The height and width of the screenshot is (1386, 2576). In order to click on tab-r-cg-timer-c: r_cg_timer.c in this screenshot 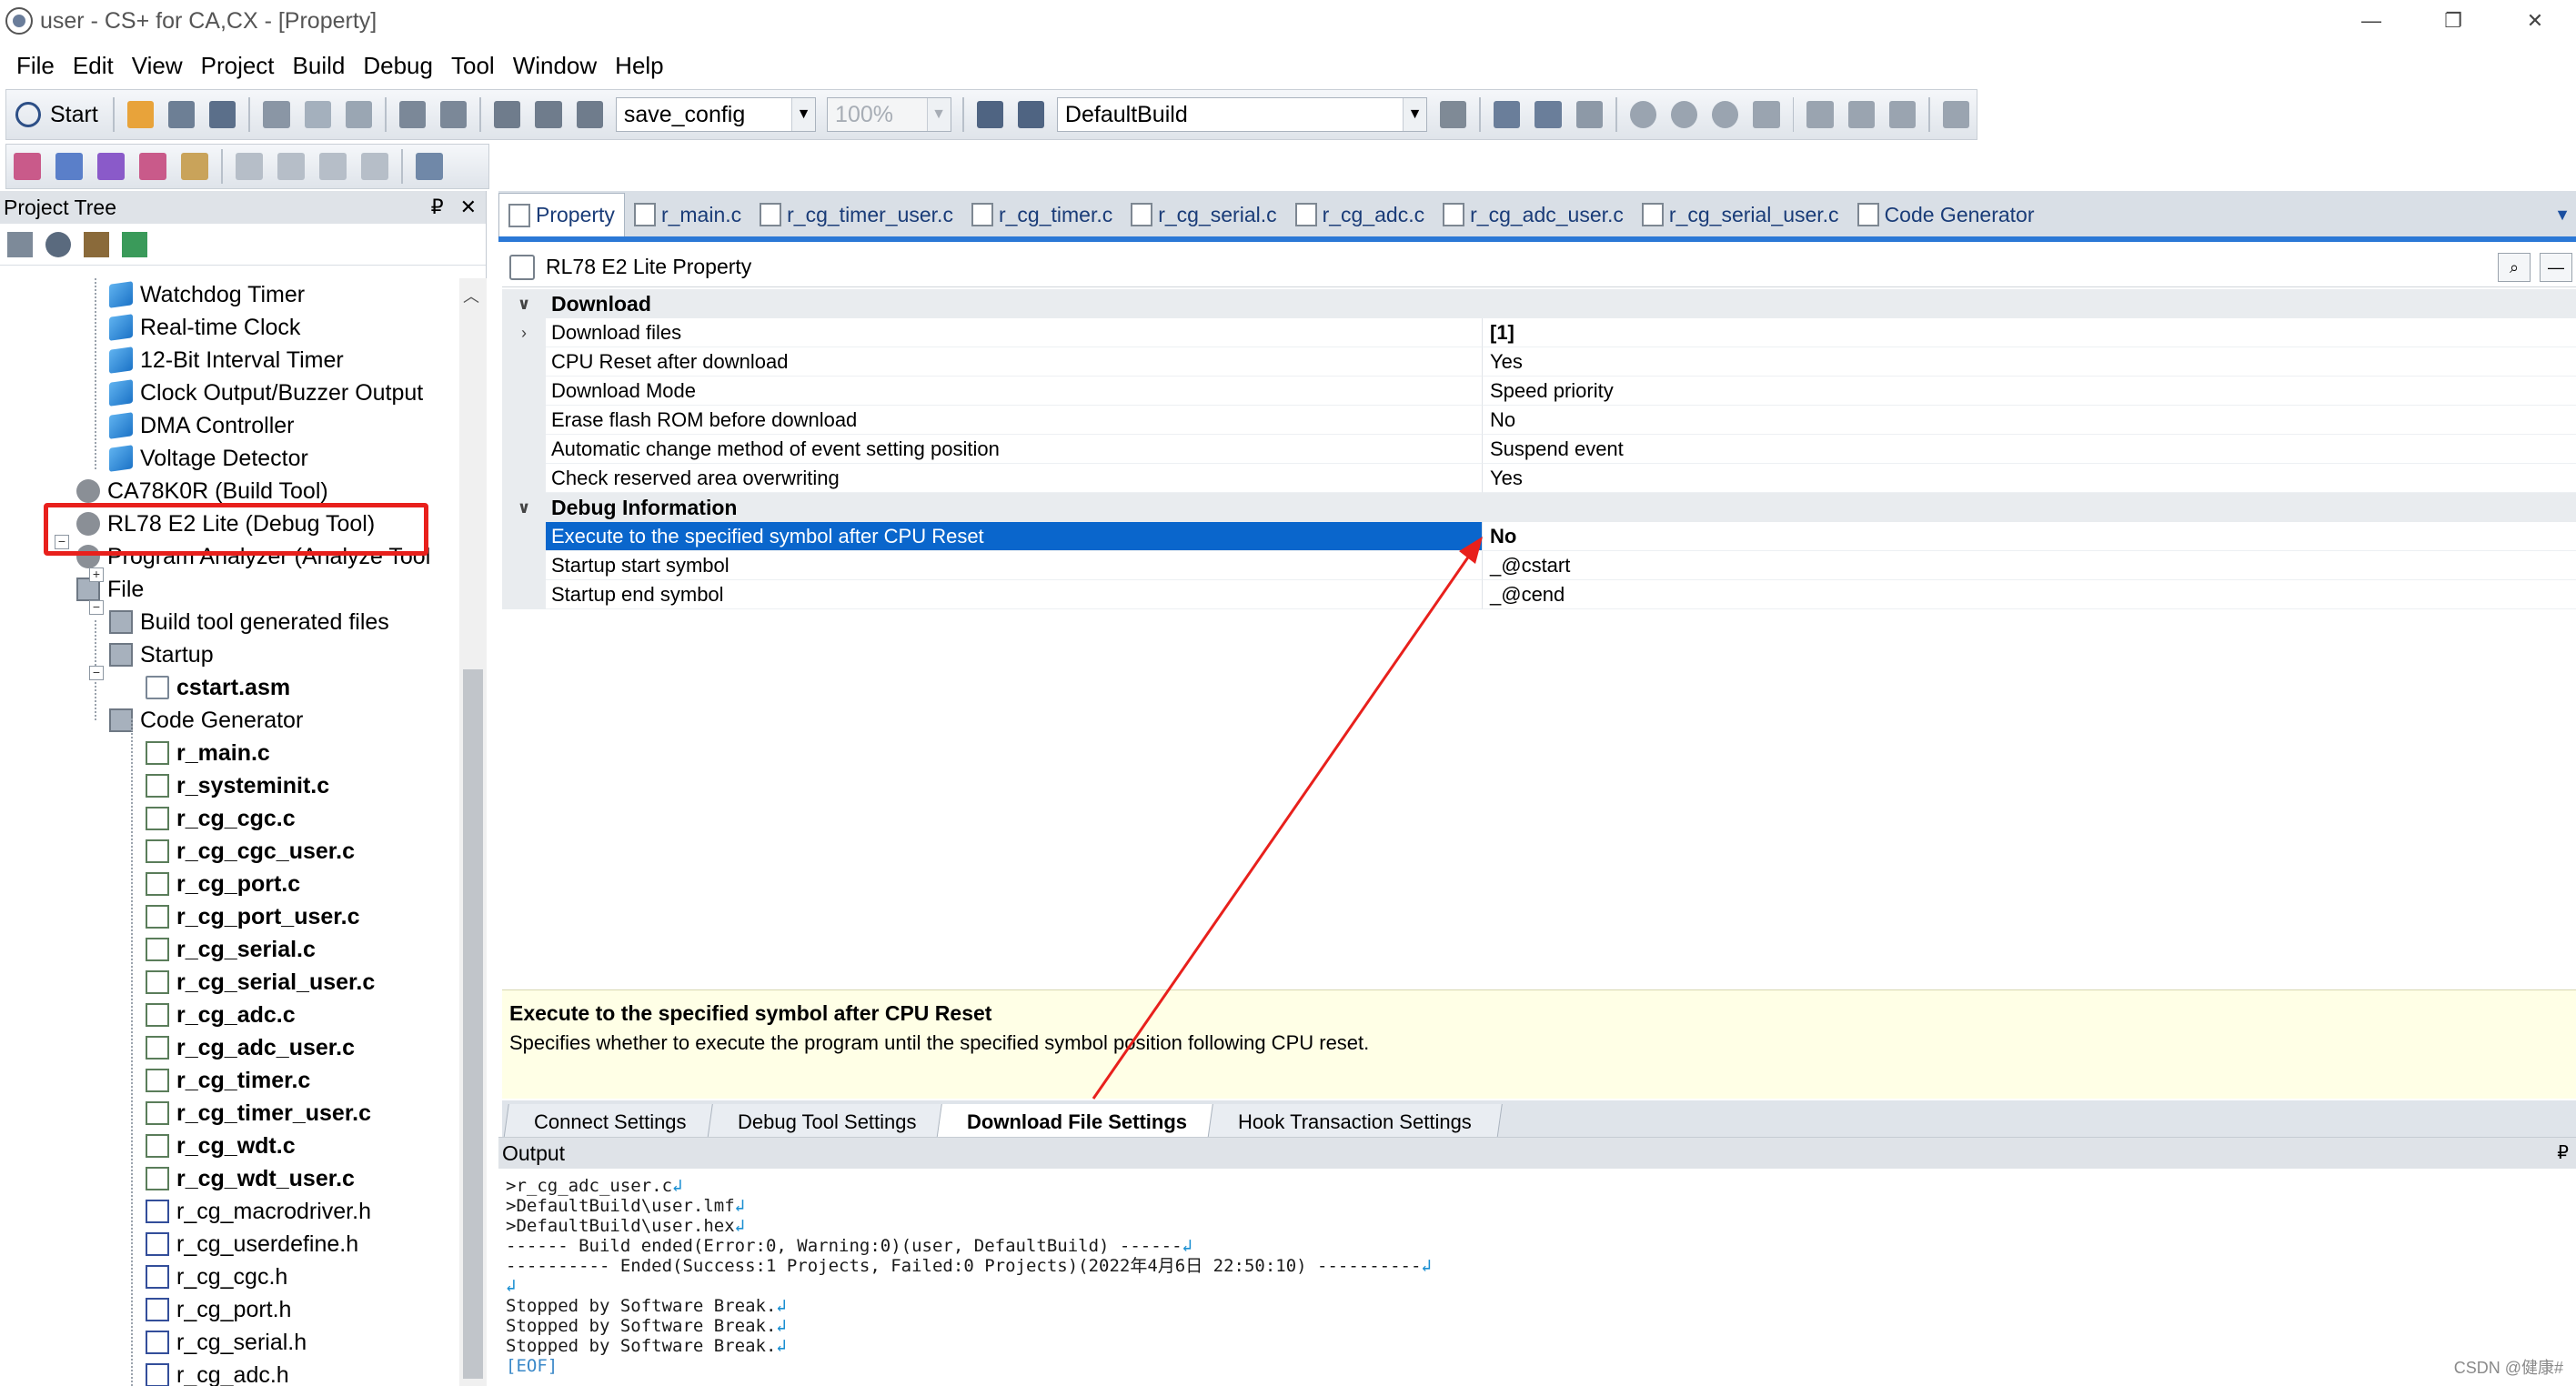, I will do `click(1042, 215)`.